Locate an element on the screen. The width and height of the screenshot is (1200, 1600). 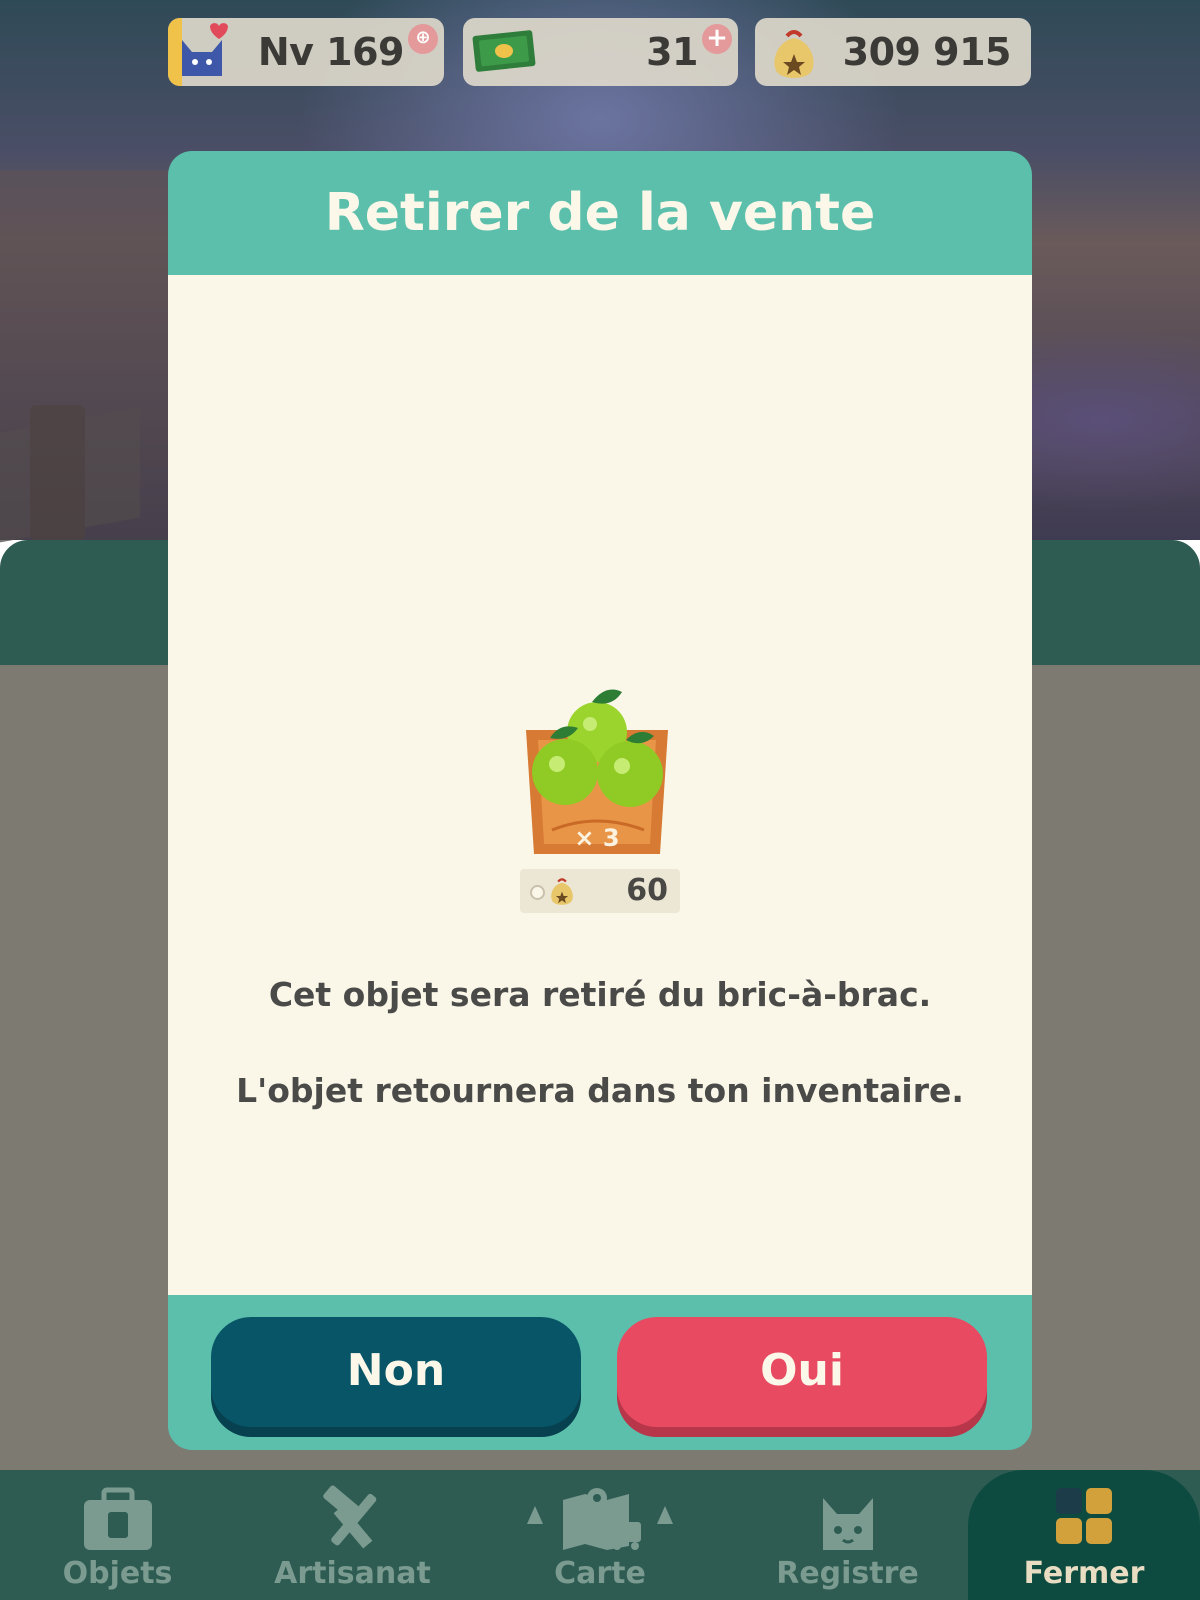
add-tickets-button: + is located at coordinates (717, 39).